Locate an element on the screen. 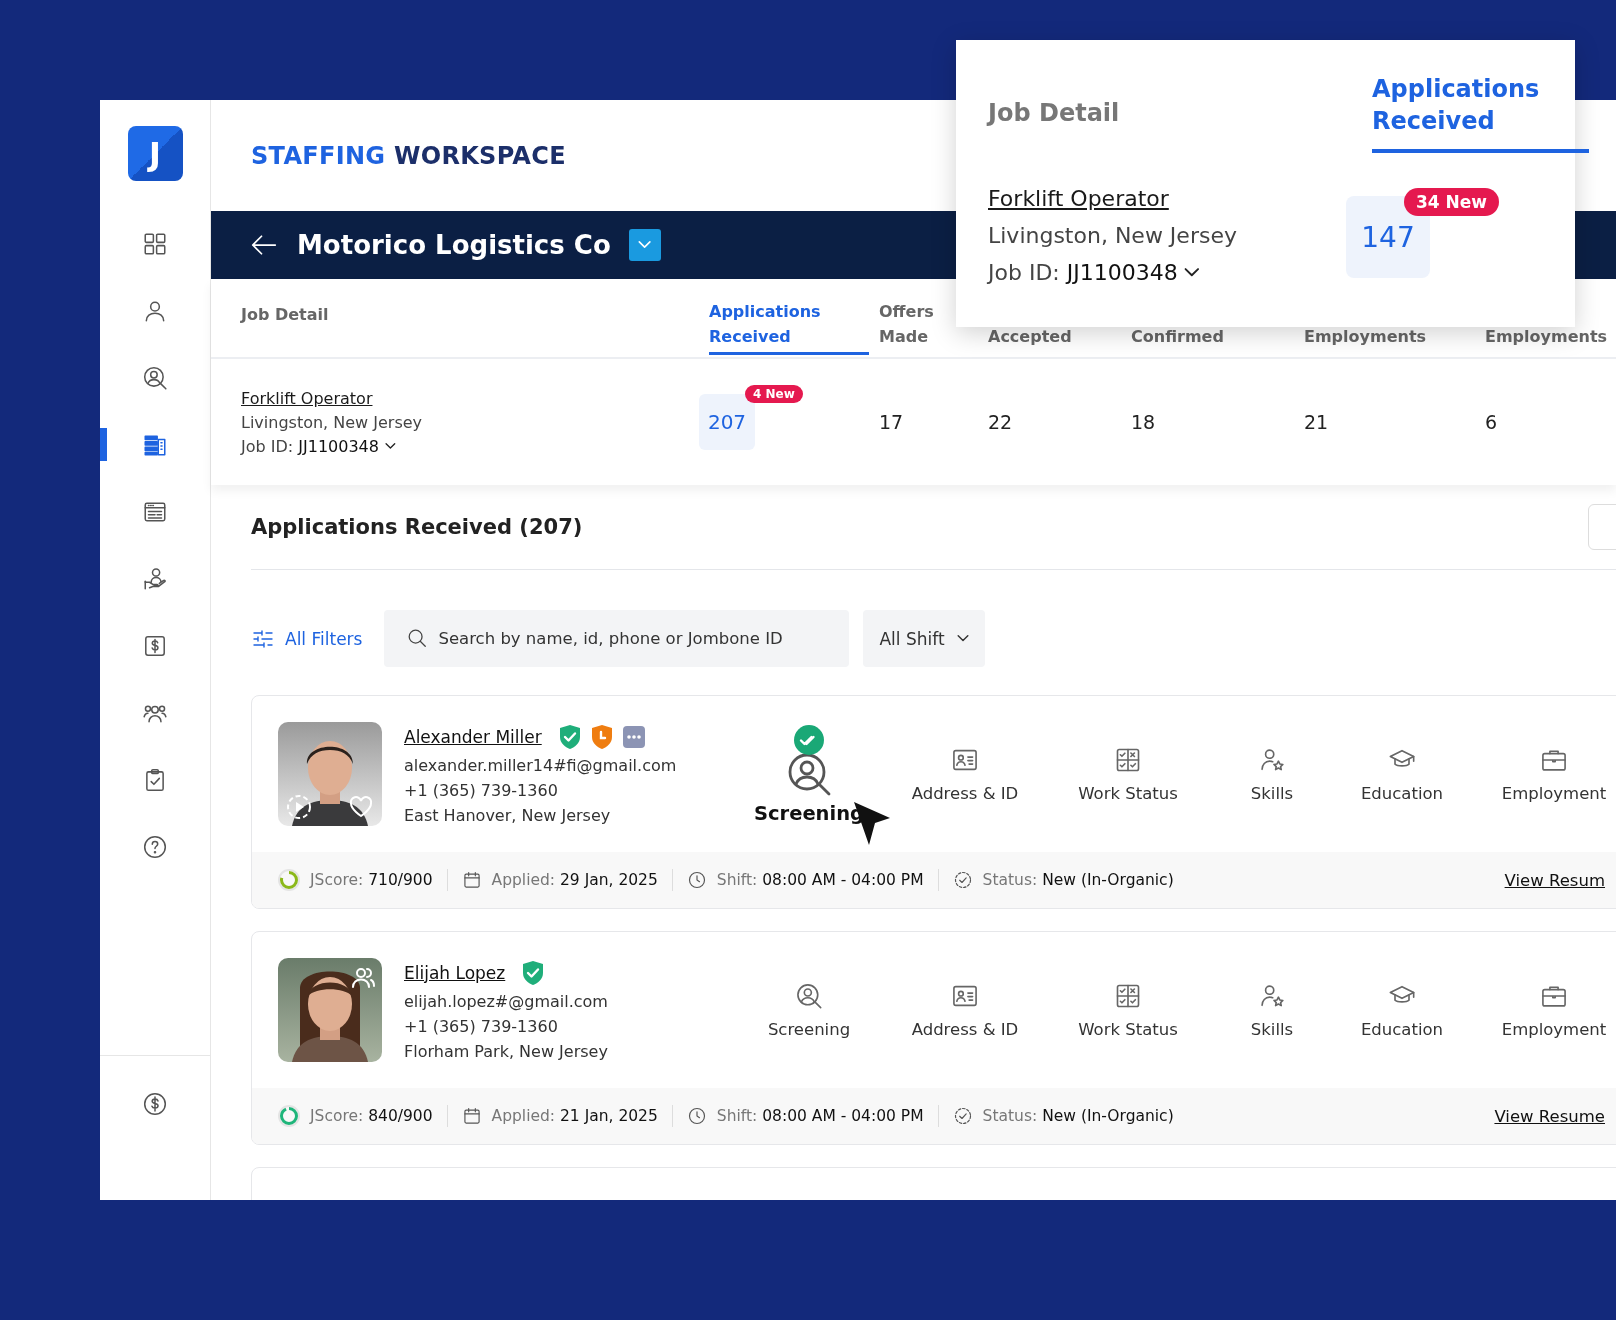 This screenshot has width=1616, height=1320. applied-date: Applied: 29 Jan, 2025 is located at coordinates (574, 880).